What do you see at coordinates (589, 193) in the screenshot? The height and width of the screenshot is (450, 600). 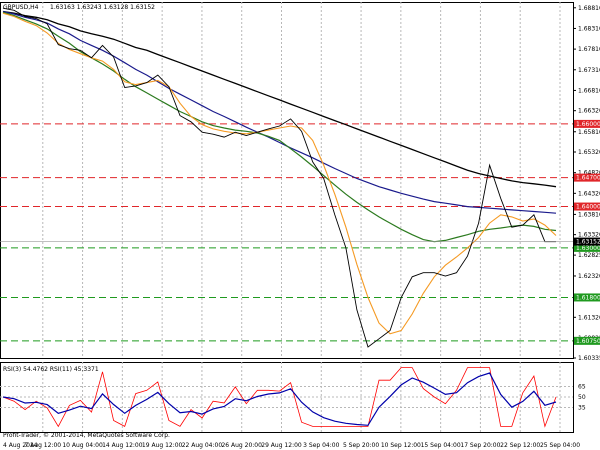 I see `y-tick-label: 1.64320` at bounding box center [589, 193].